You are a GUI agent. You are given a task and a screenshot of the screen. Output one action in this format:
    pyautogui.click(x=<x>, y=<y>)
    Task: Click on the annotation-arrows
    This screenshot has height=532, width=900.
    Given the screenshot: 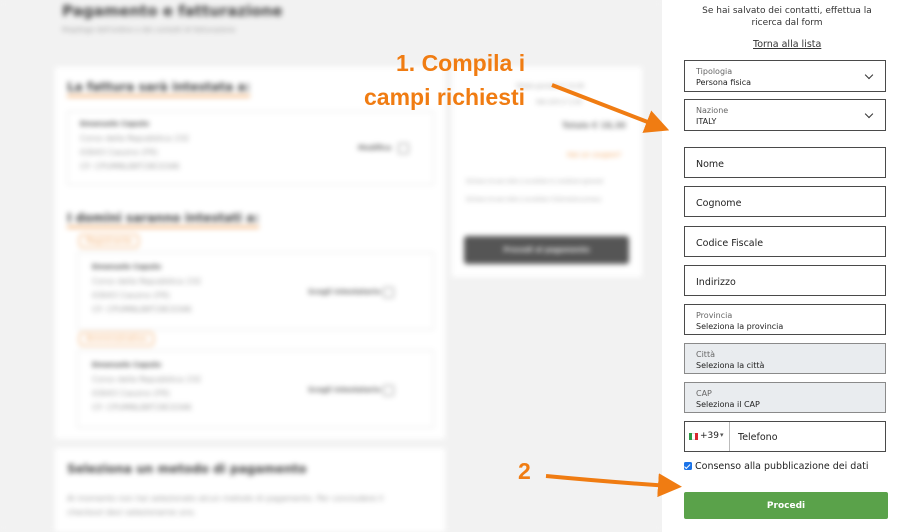 What is the action you would take?
    pyautogui.click(x=613, y=290)
    